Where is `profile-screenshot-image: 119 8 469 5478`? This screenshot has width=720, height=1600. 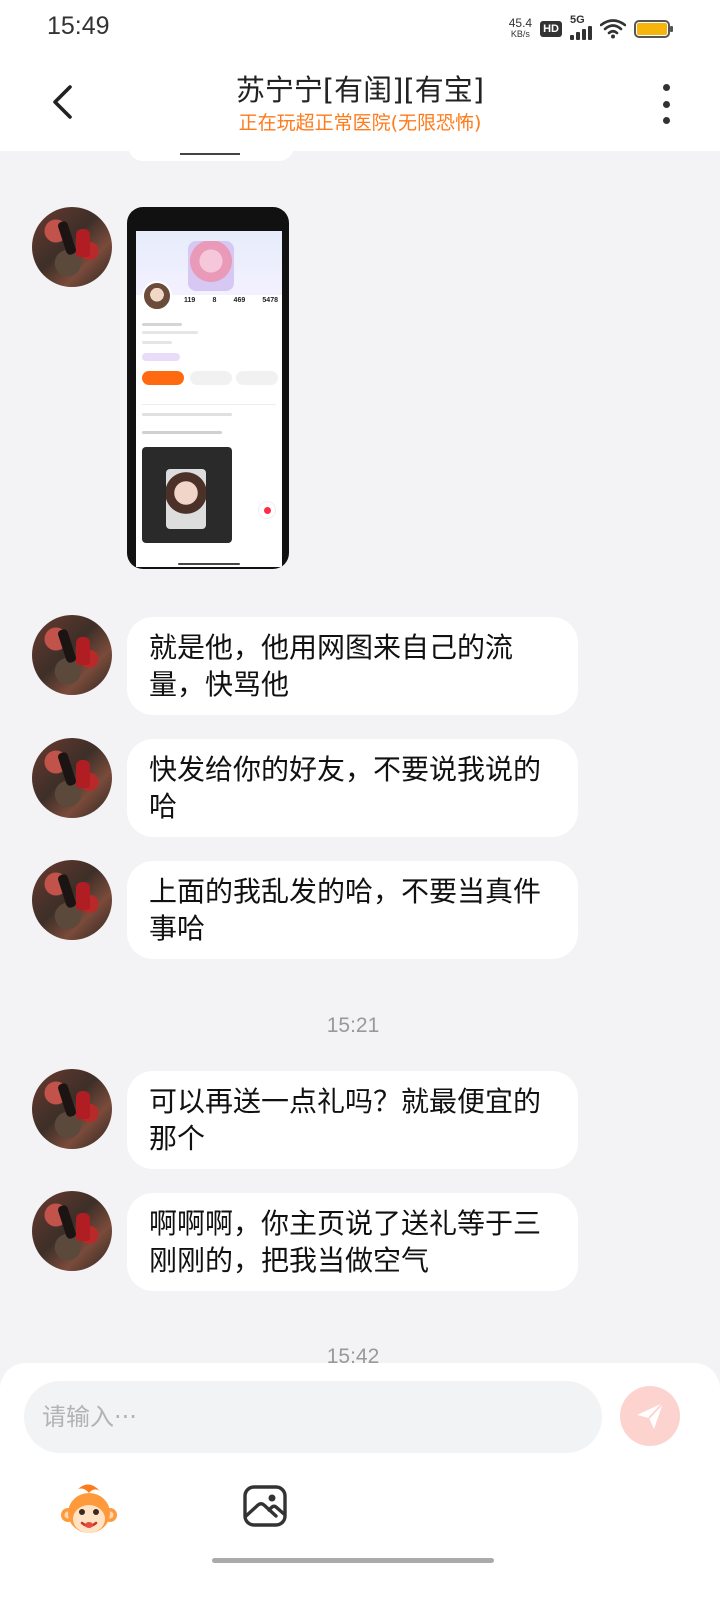
profile-screenshot-image: 119 8 469 5478 is located at coordinates (209, 387).